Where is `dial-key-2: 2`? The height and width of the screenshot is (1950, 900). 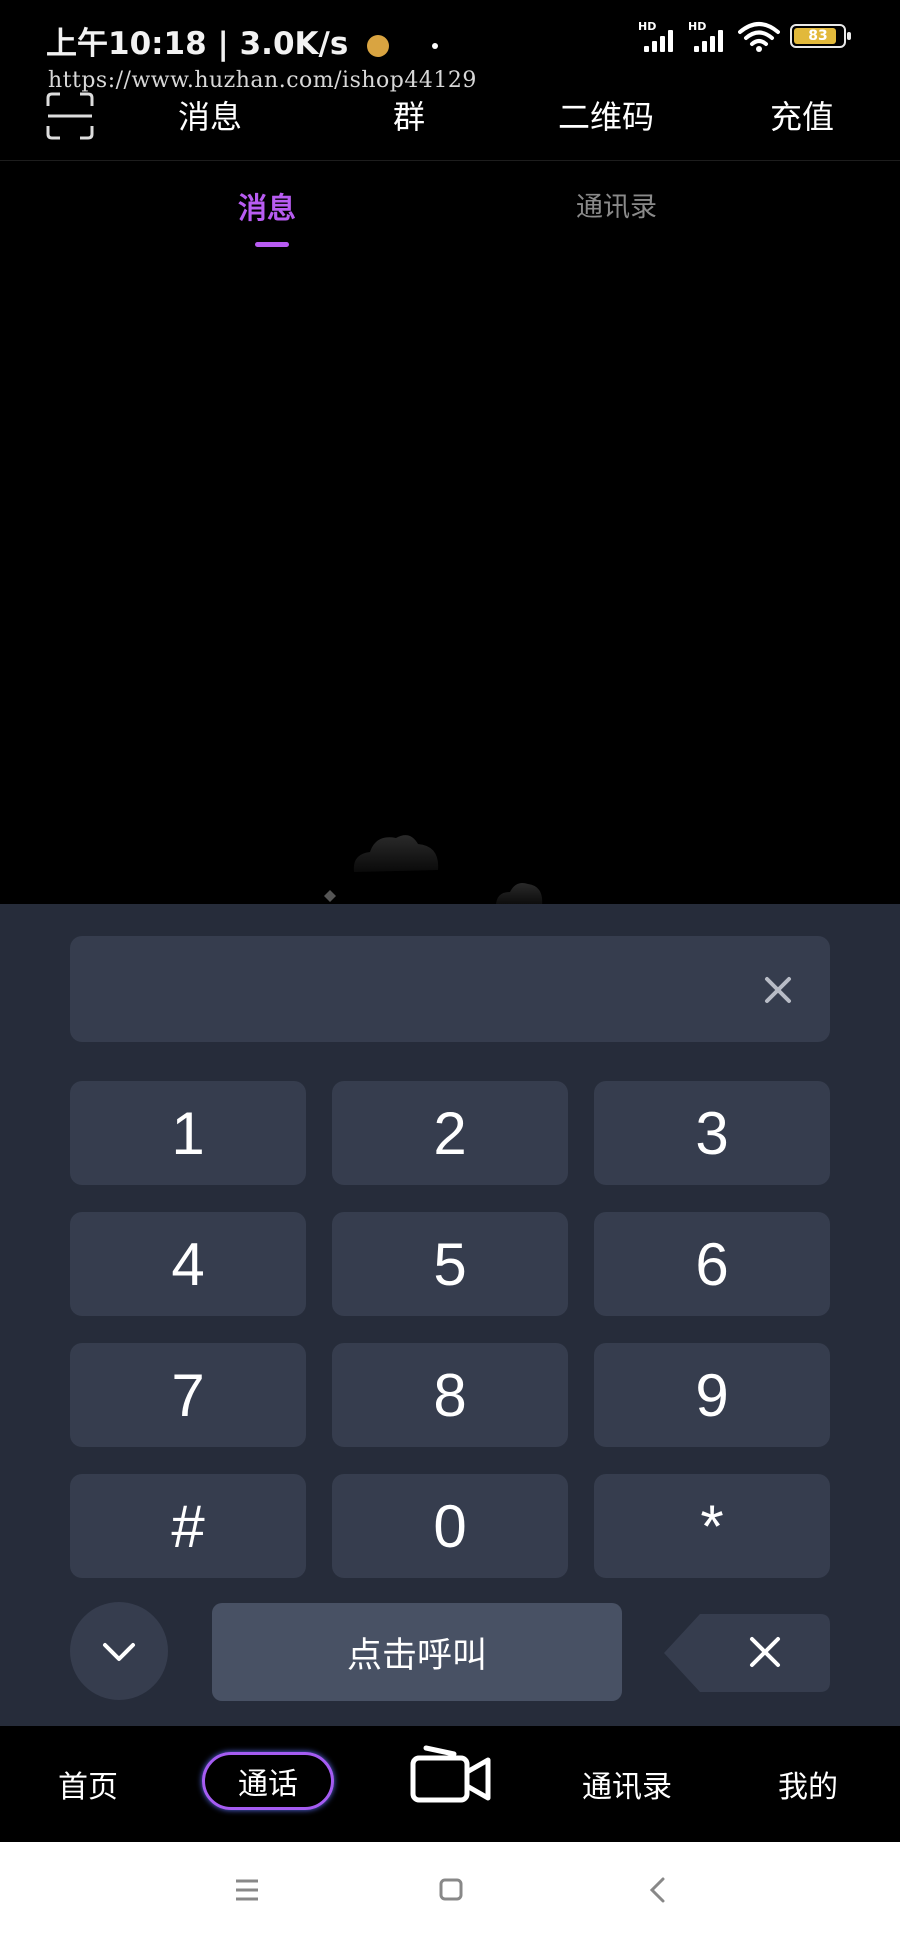 dial-key-2: 2 is located at coordinates (450, 1133).